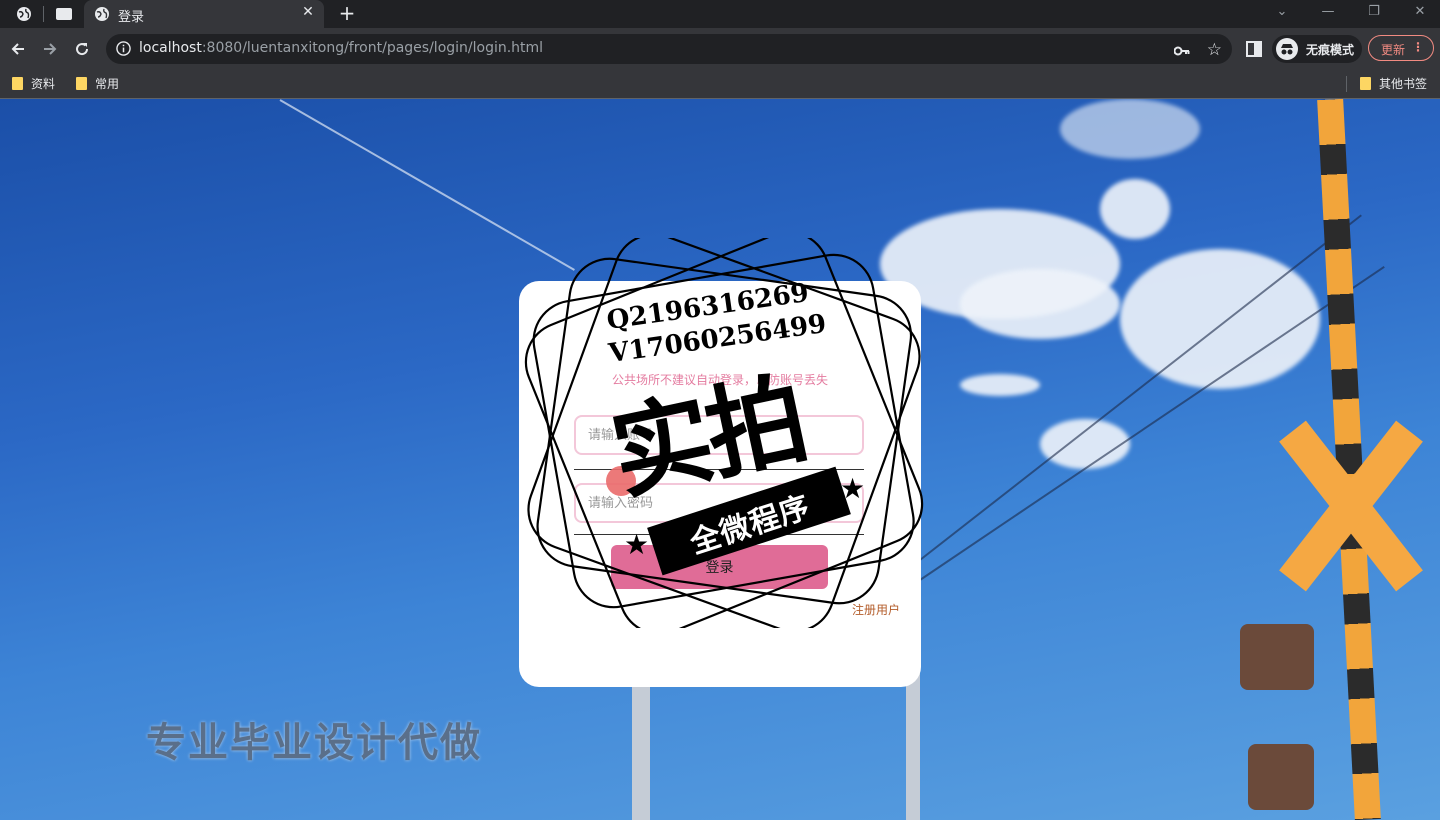  I want to click on reload-button, so click(82, 49).